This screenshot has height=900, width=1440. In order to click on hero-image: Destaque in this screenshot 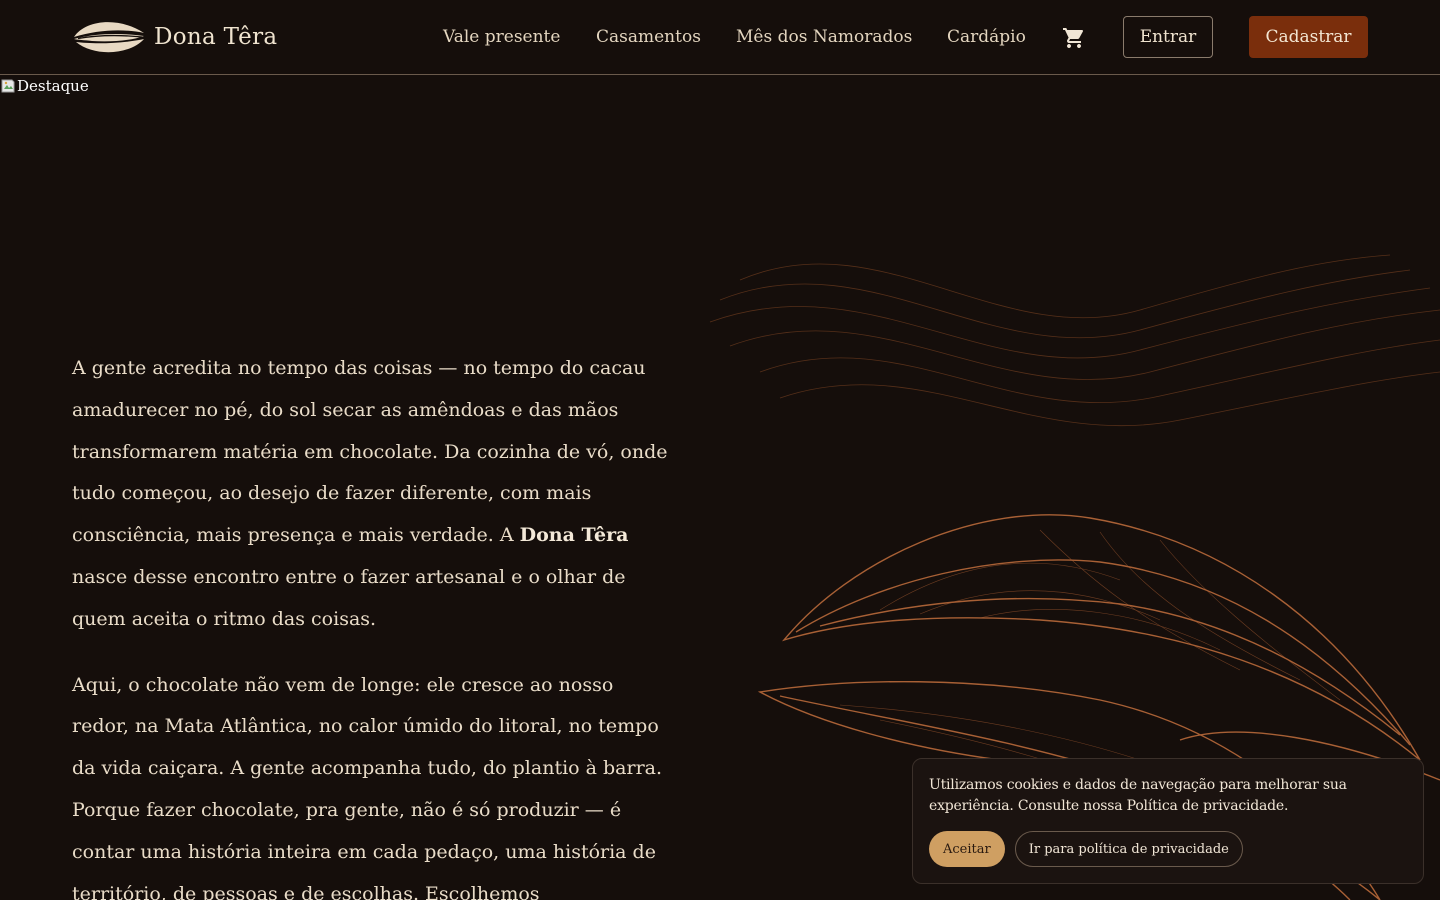, I will do `click(44, 86)`.